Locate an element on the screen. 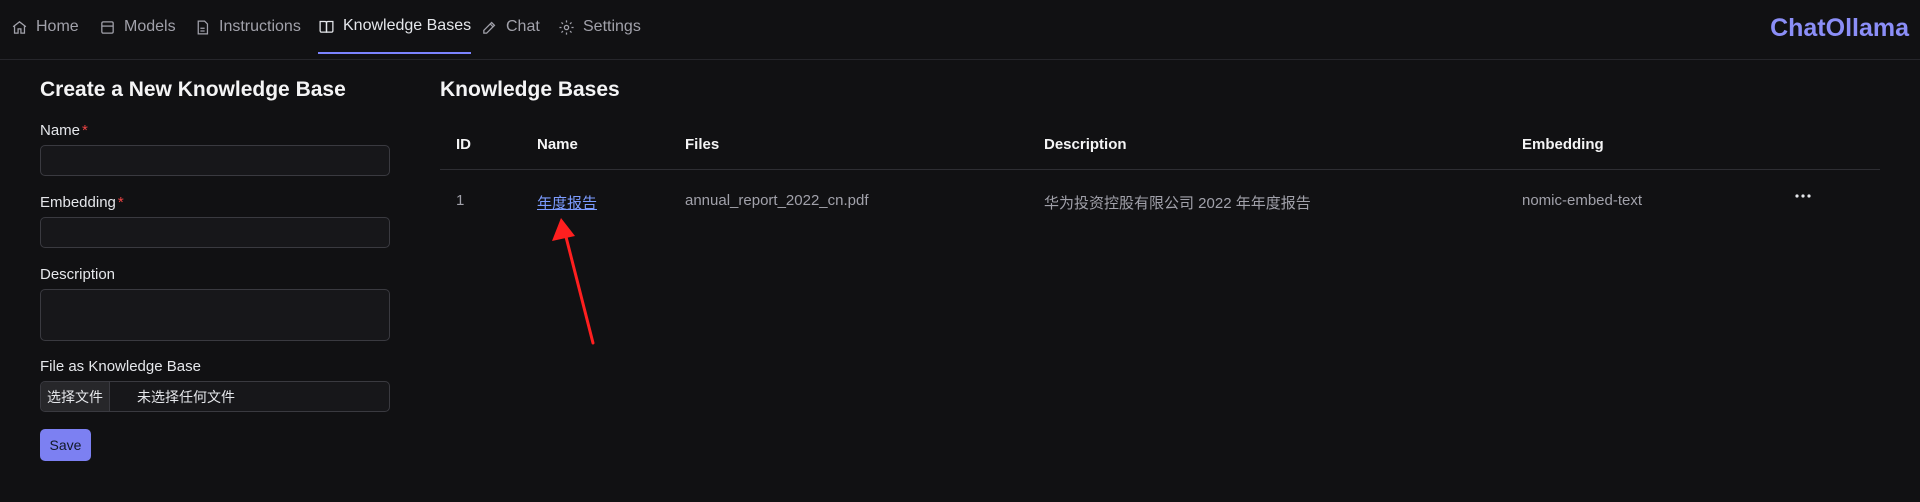  annotation-arrow is located at coordinates (573, 281).